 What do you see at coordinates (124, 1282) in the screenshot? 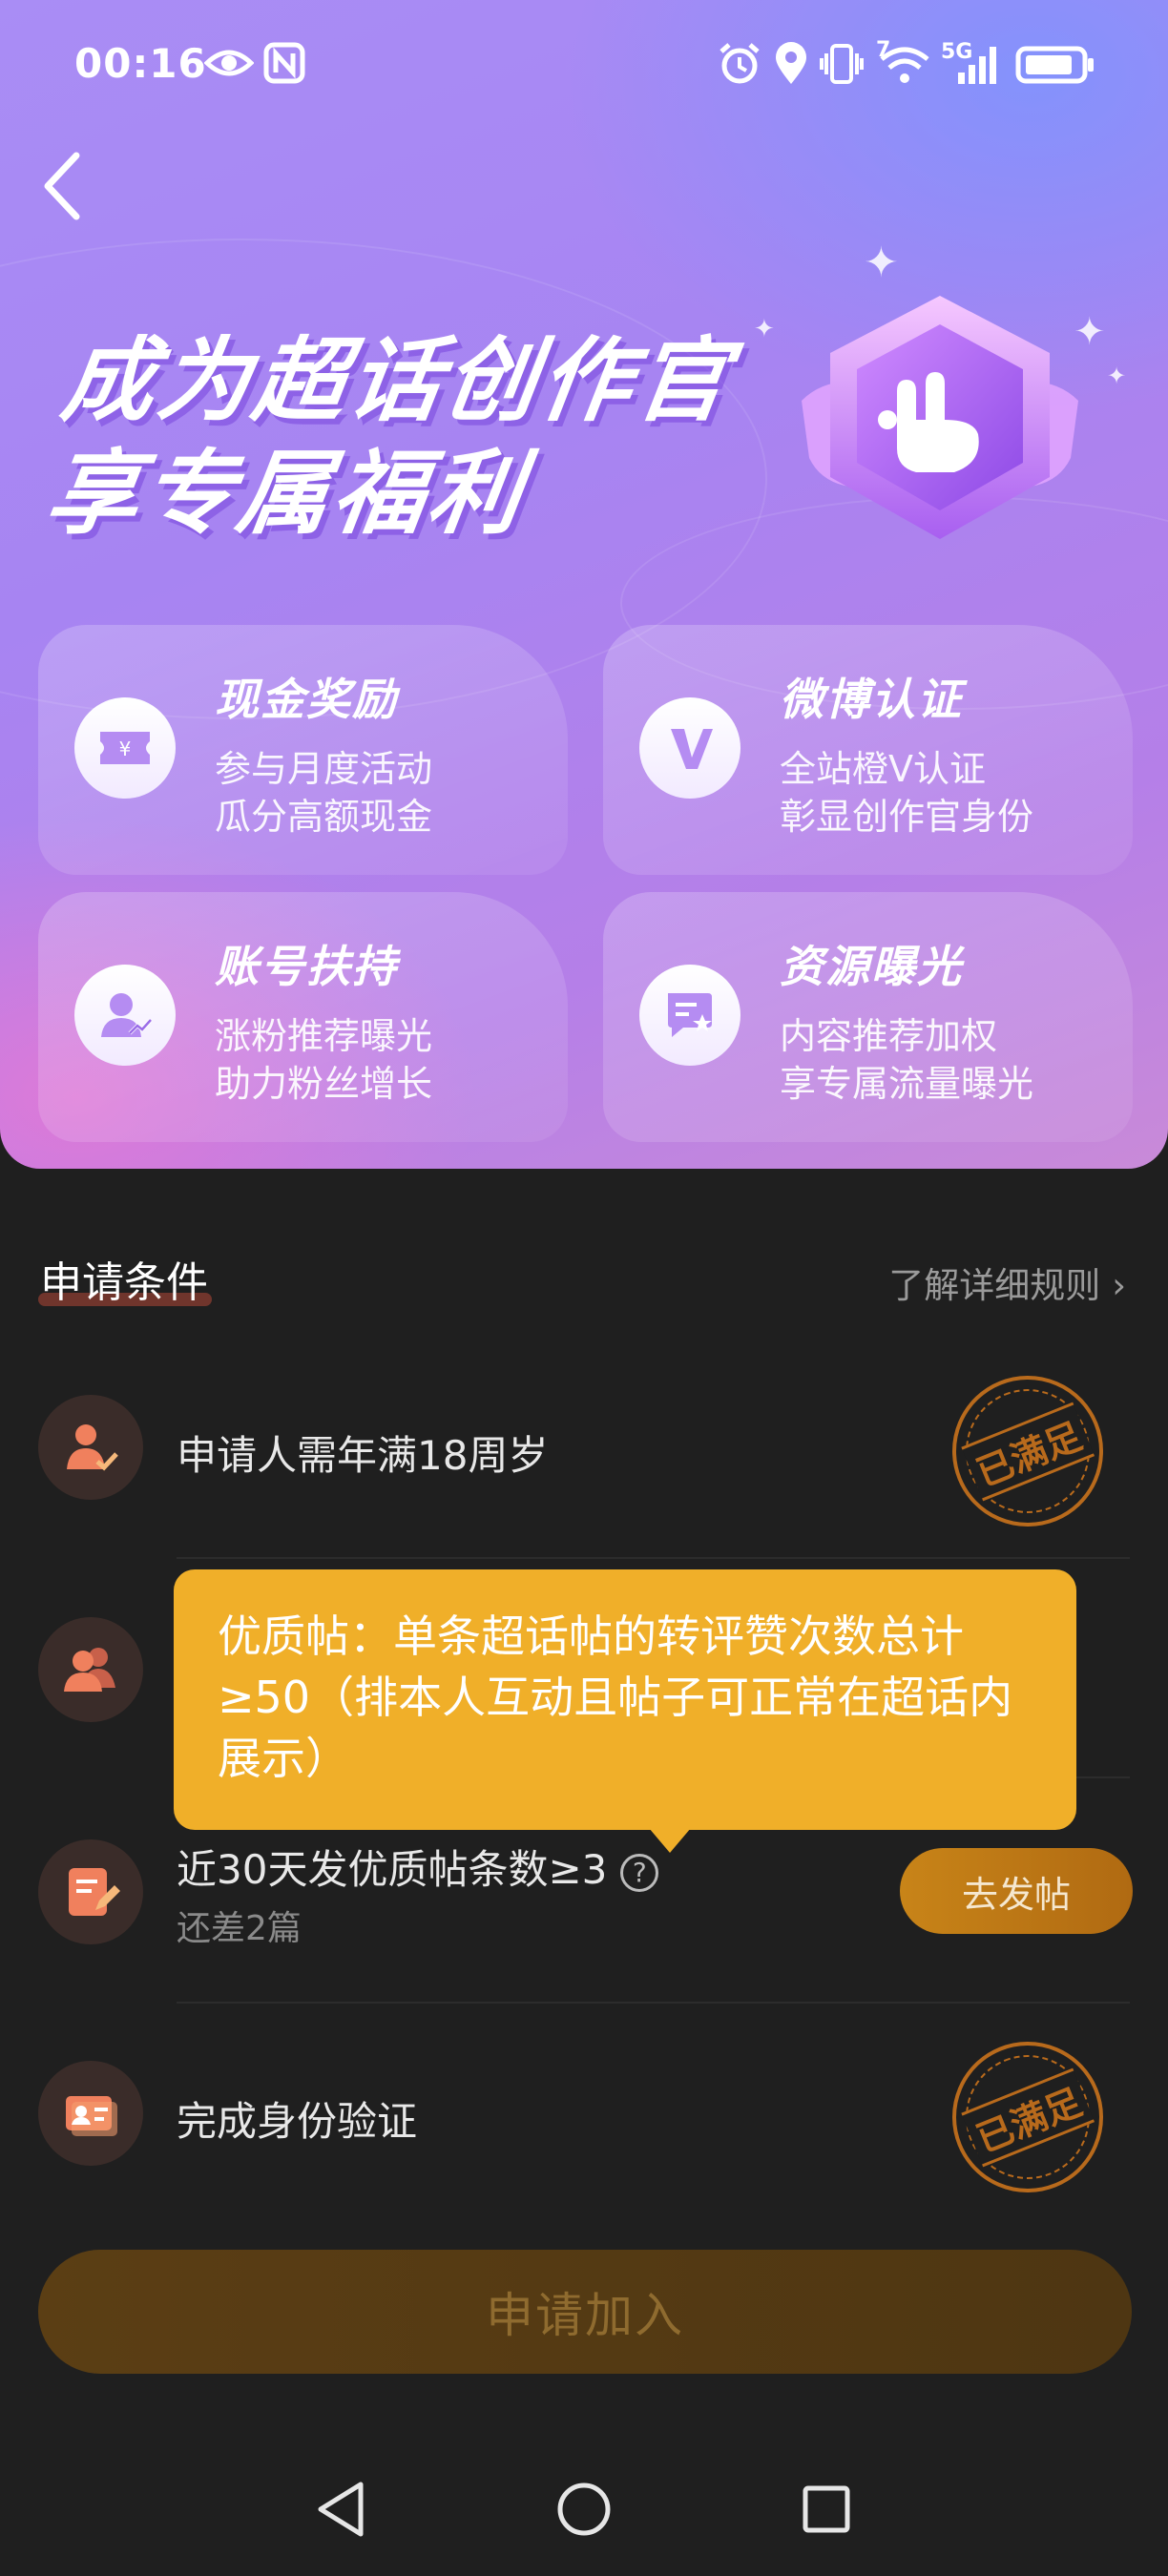
I see `conditions-title: 申请条件` at bounding box center [124, 1282].